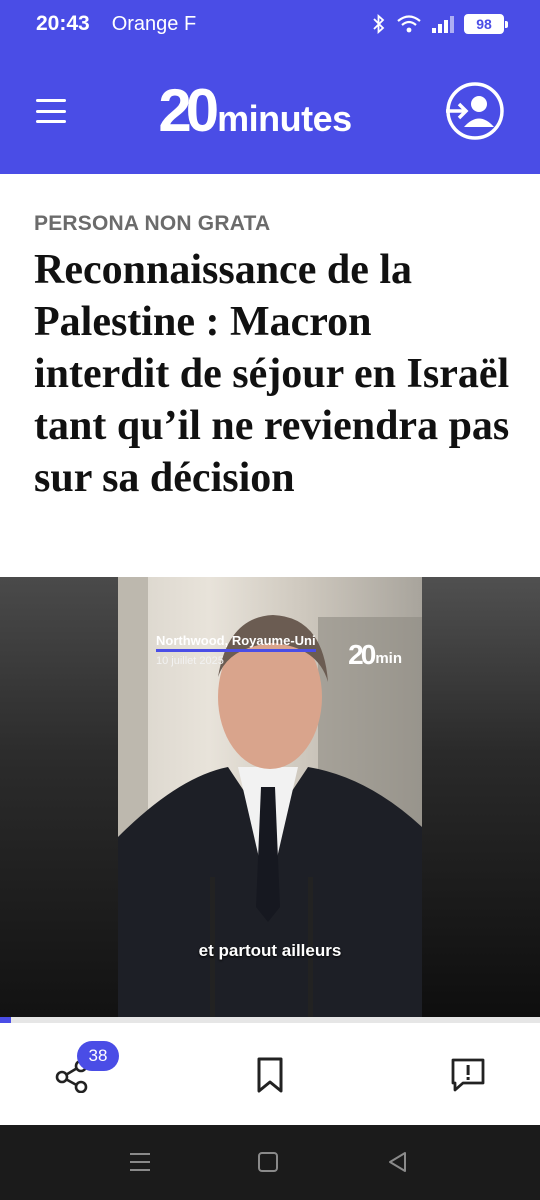 The image size is (540, 1200). I want to click on video-logo-word: min, so click(388, 658).